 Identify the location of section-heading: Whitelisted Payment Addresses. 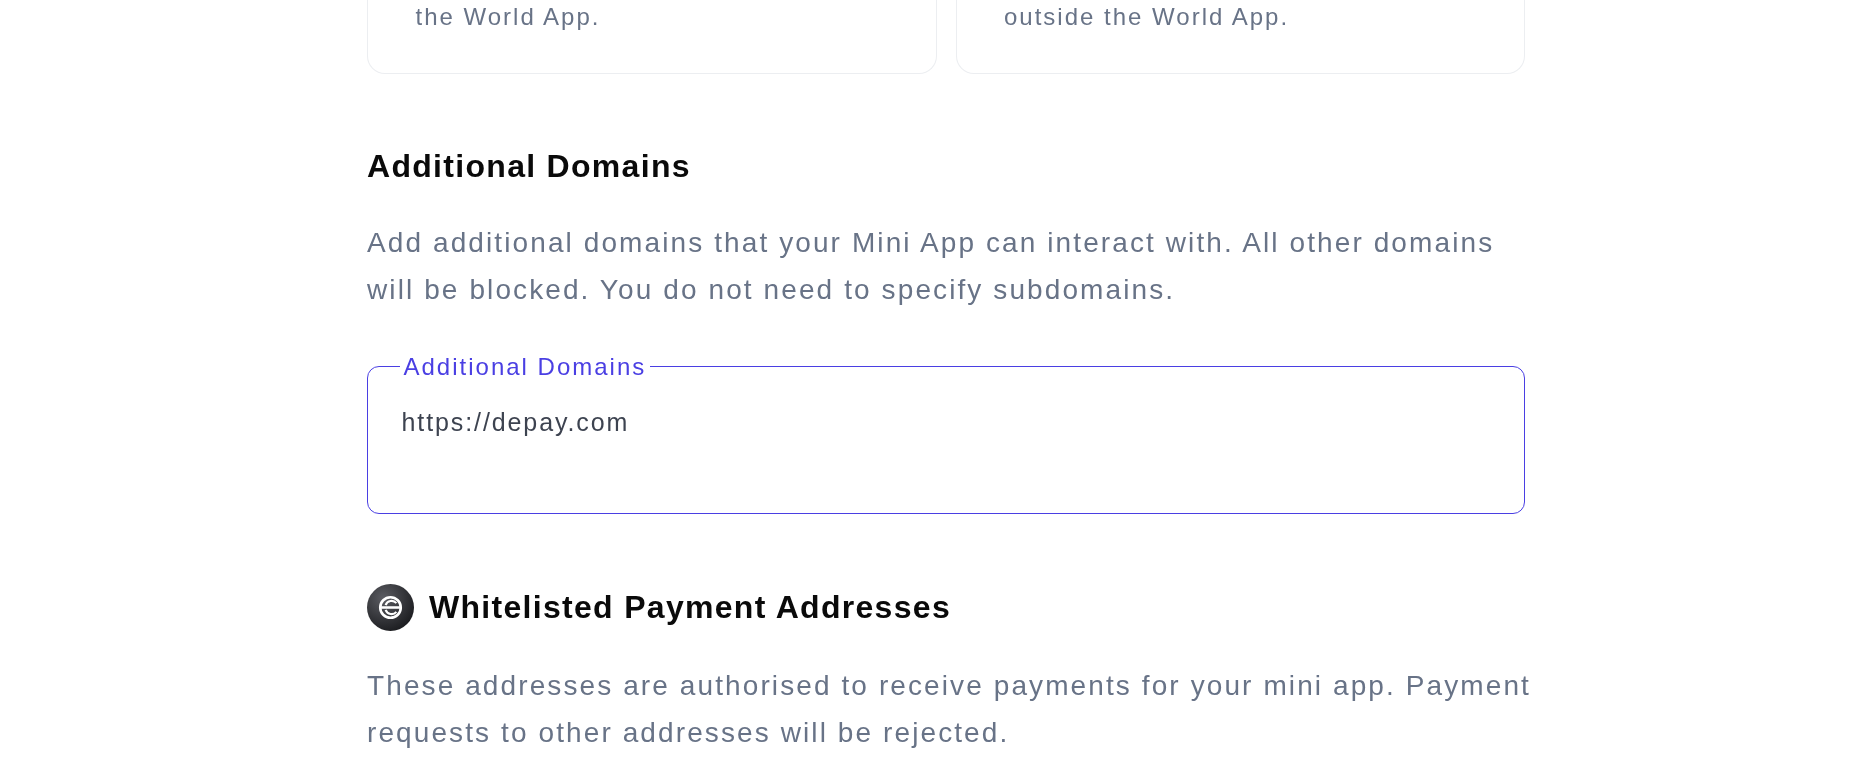
(690, 607).